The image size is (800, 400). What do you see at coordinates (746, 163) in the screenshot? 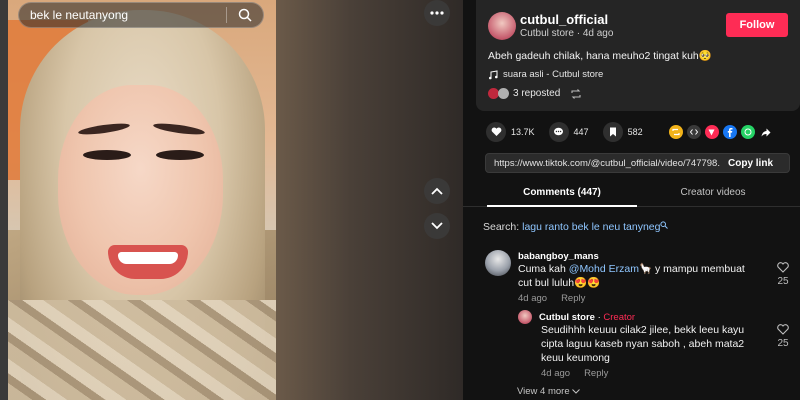
I see `copy-link-button: Copy link` at bounding box center [746, 163].